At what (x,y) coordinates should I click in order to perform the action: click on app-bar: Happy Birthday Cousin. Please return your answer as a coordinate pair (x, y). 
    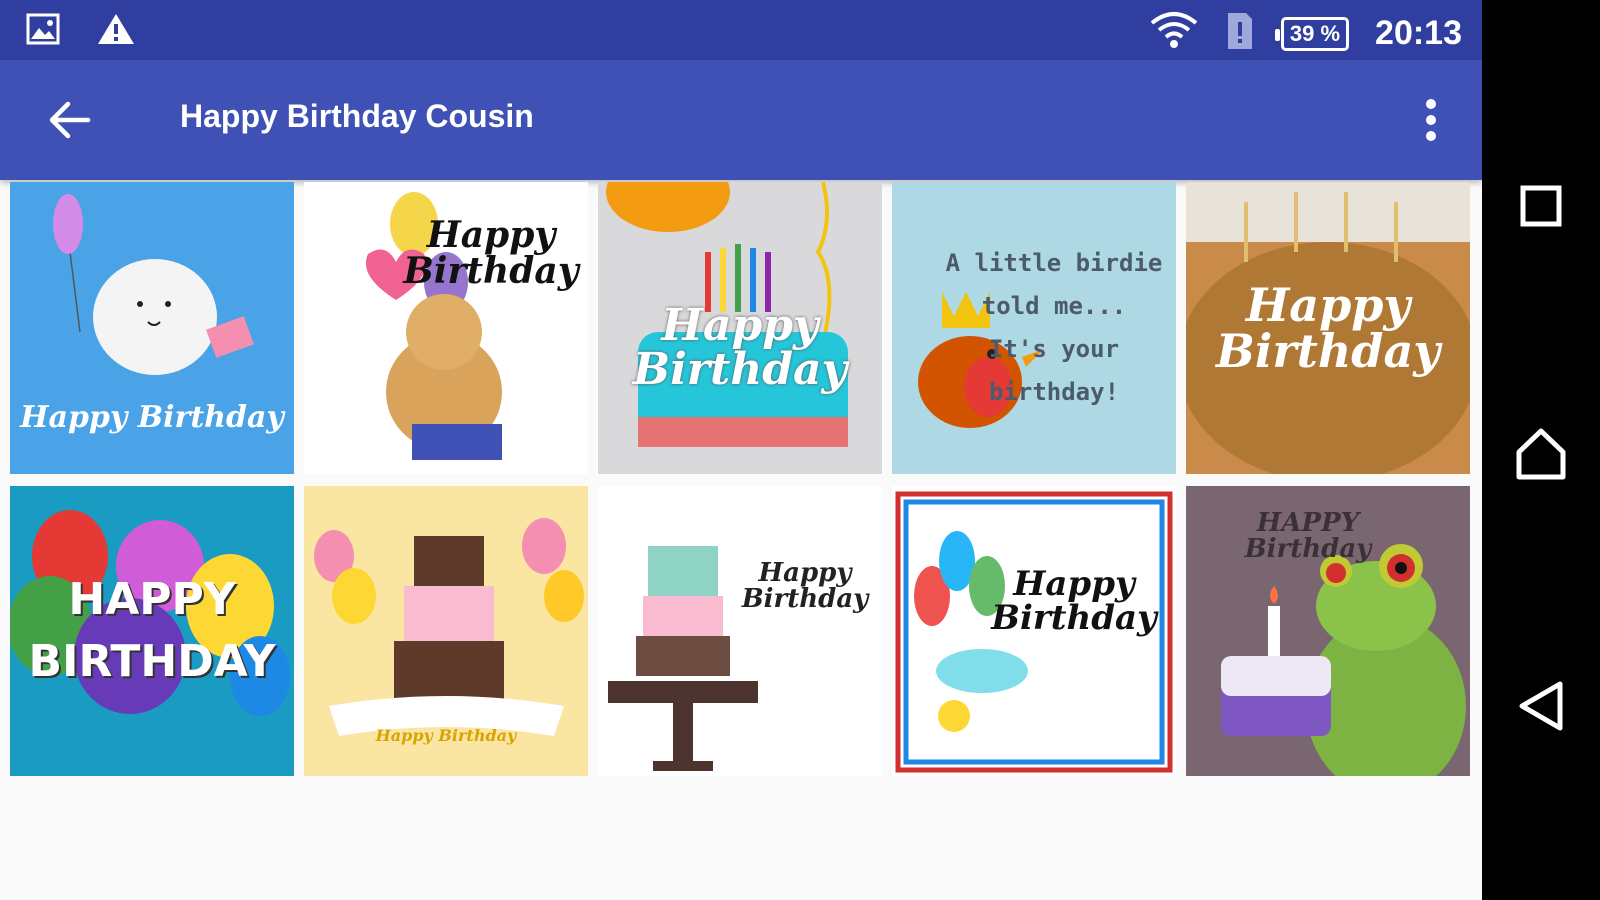
    Looking at the image, I should click on (741, 120).